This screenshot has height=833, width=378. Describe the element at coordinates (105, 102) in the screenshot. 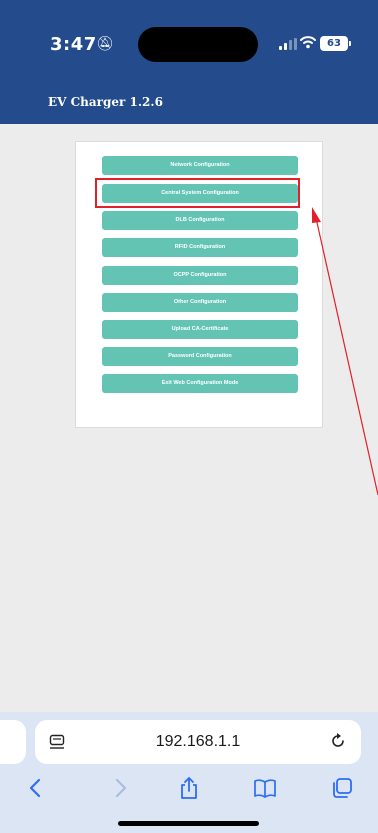

I see `app-title: EV Charger 1.2.6` at that location.